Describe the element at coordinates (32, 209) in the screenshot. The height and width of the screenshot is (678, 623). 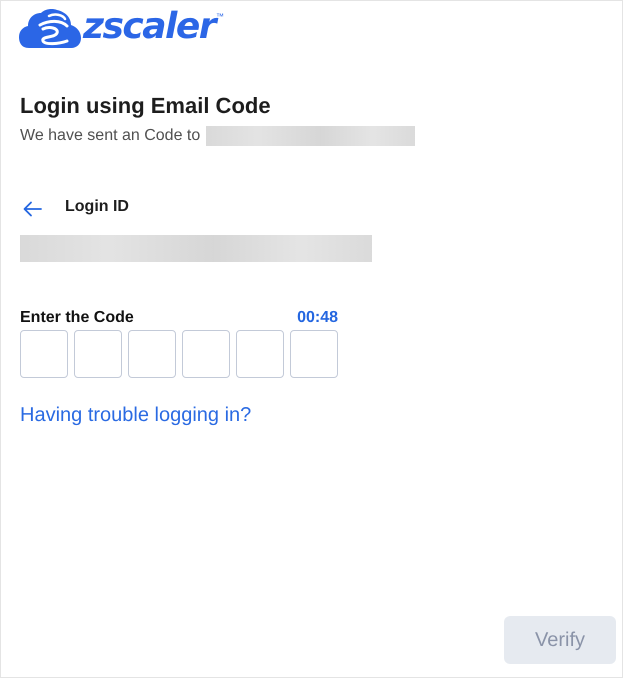
I see `back-arrow-icon` at that location.